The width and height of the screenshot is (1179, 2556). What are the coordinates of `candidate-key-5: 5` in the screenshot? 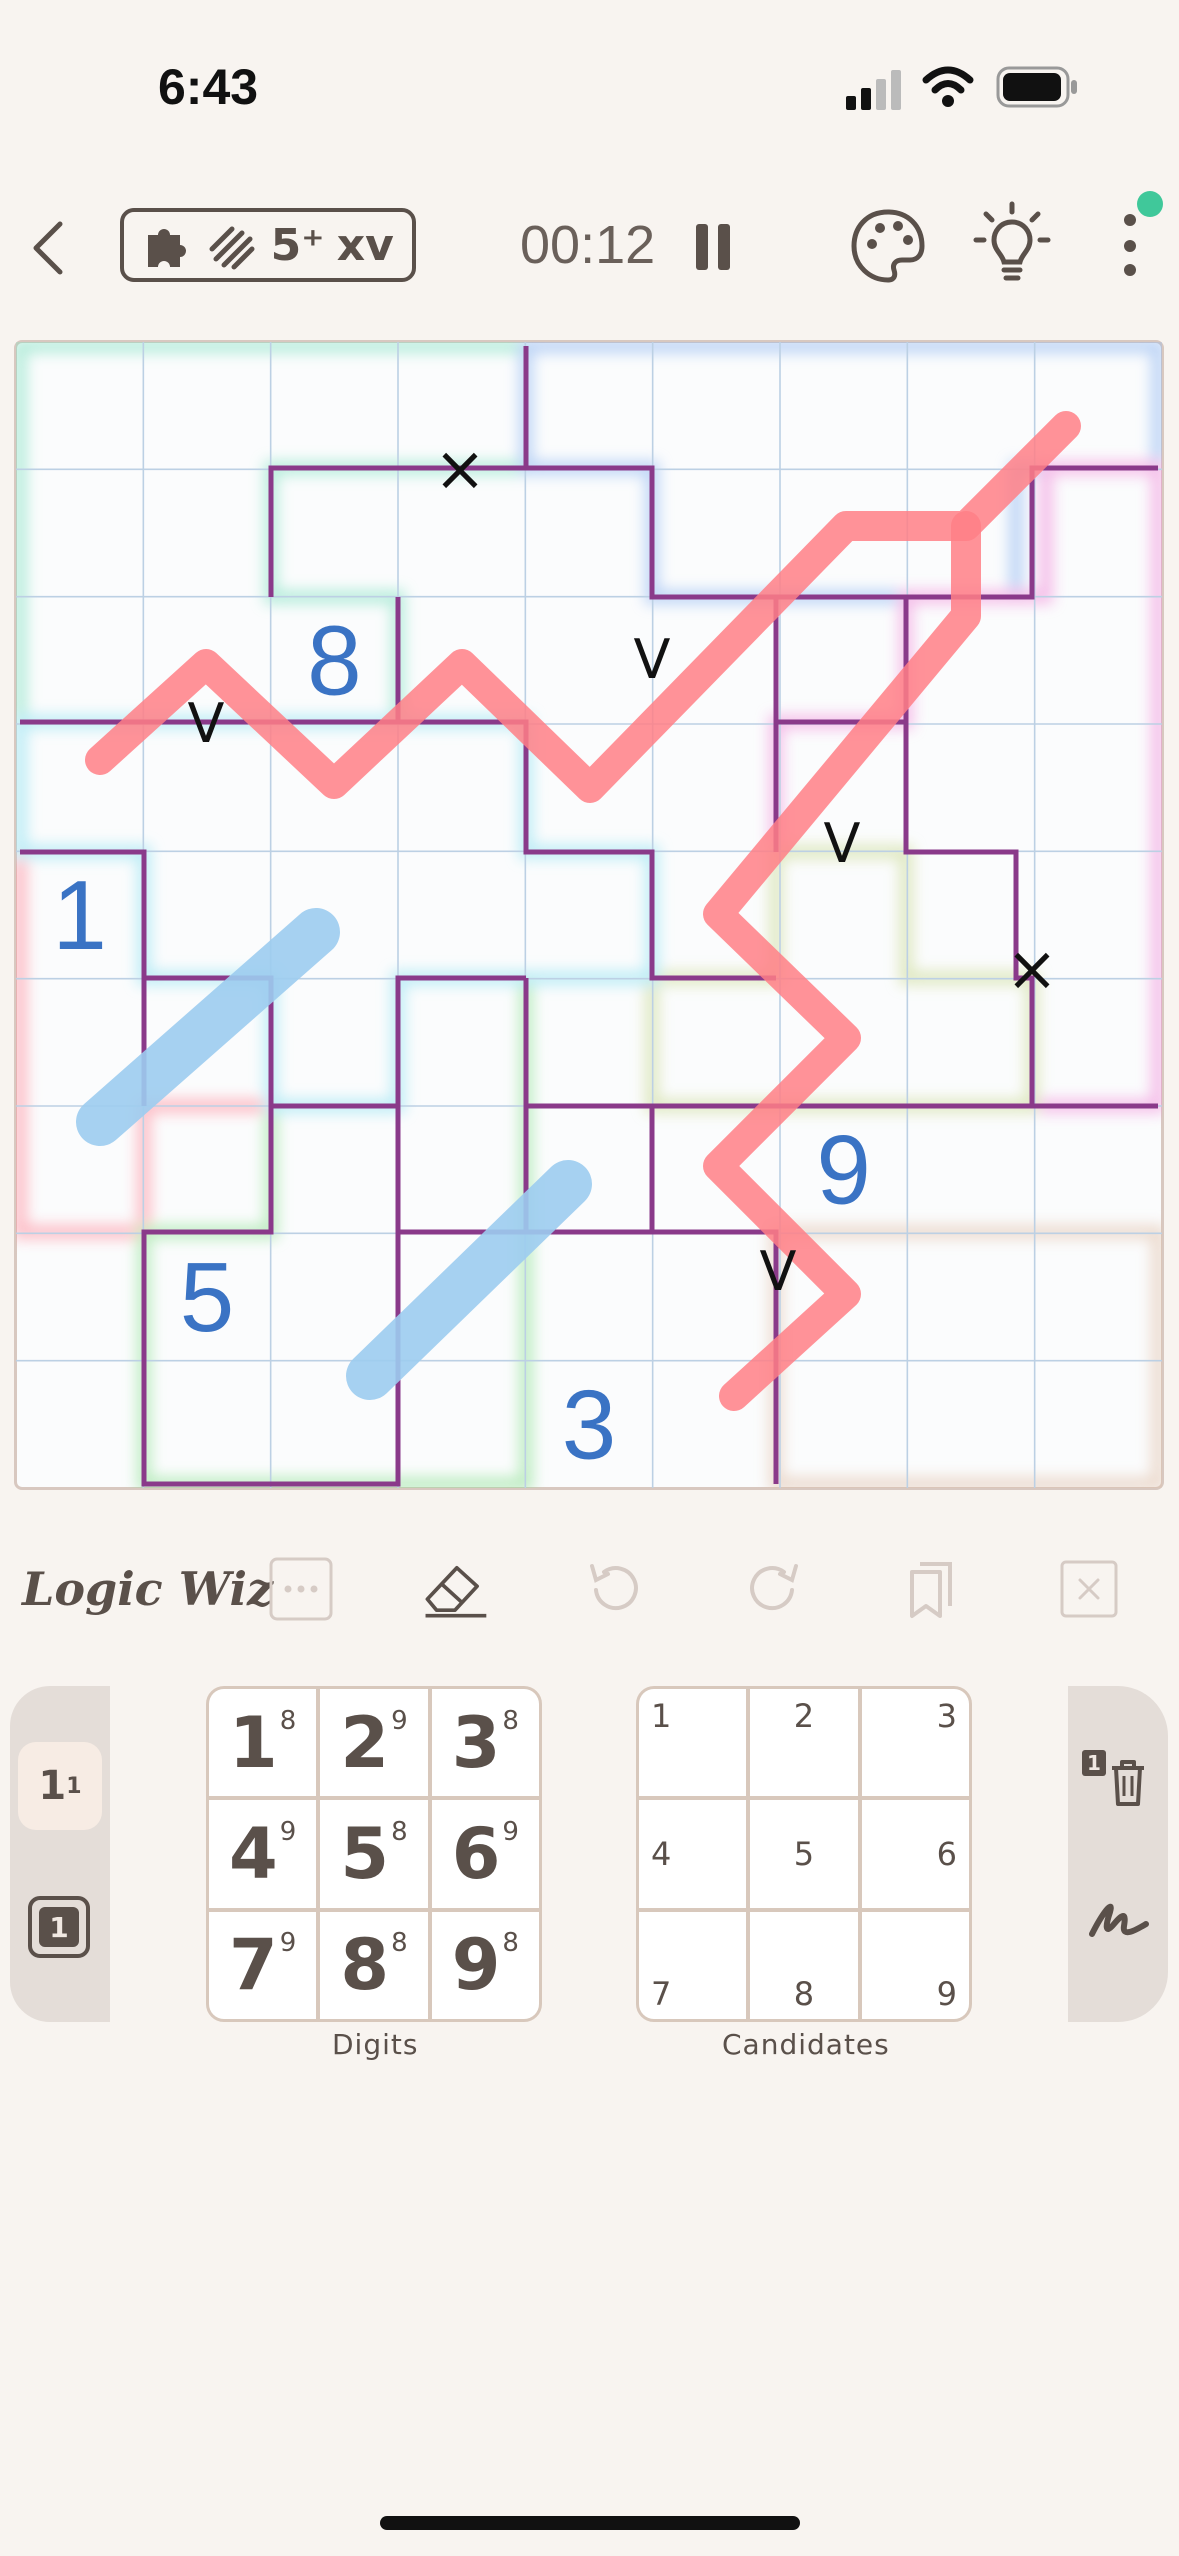 It's located at (804, 1854).